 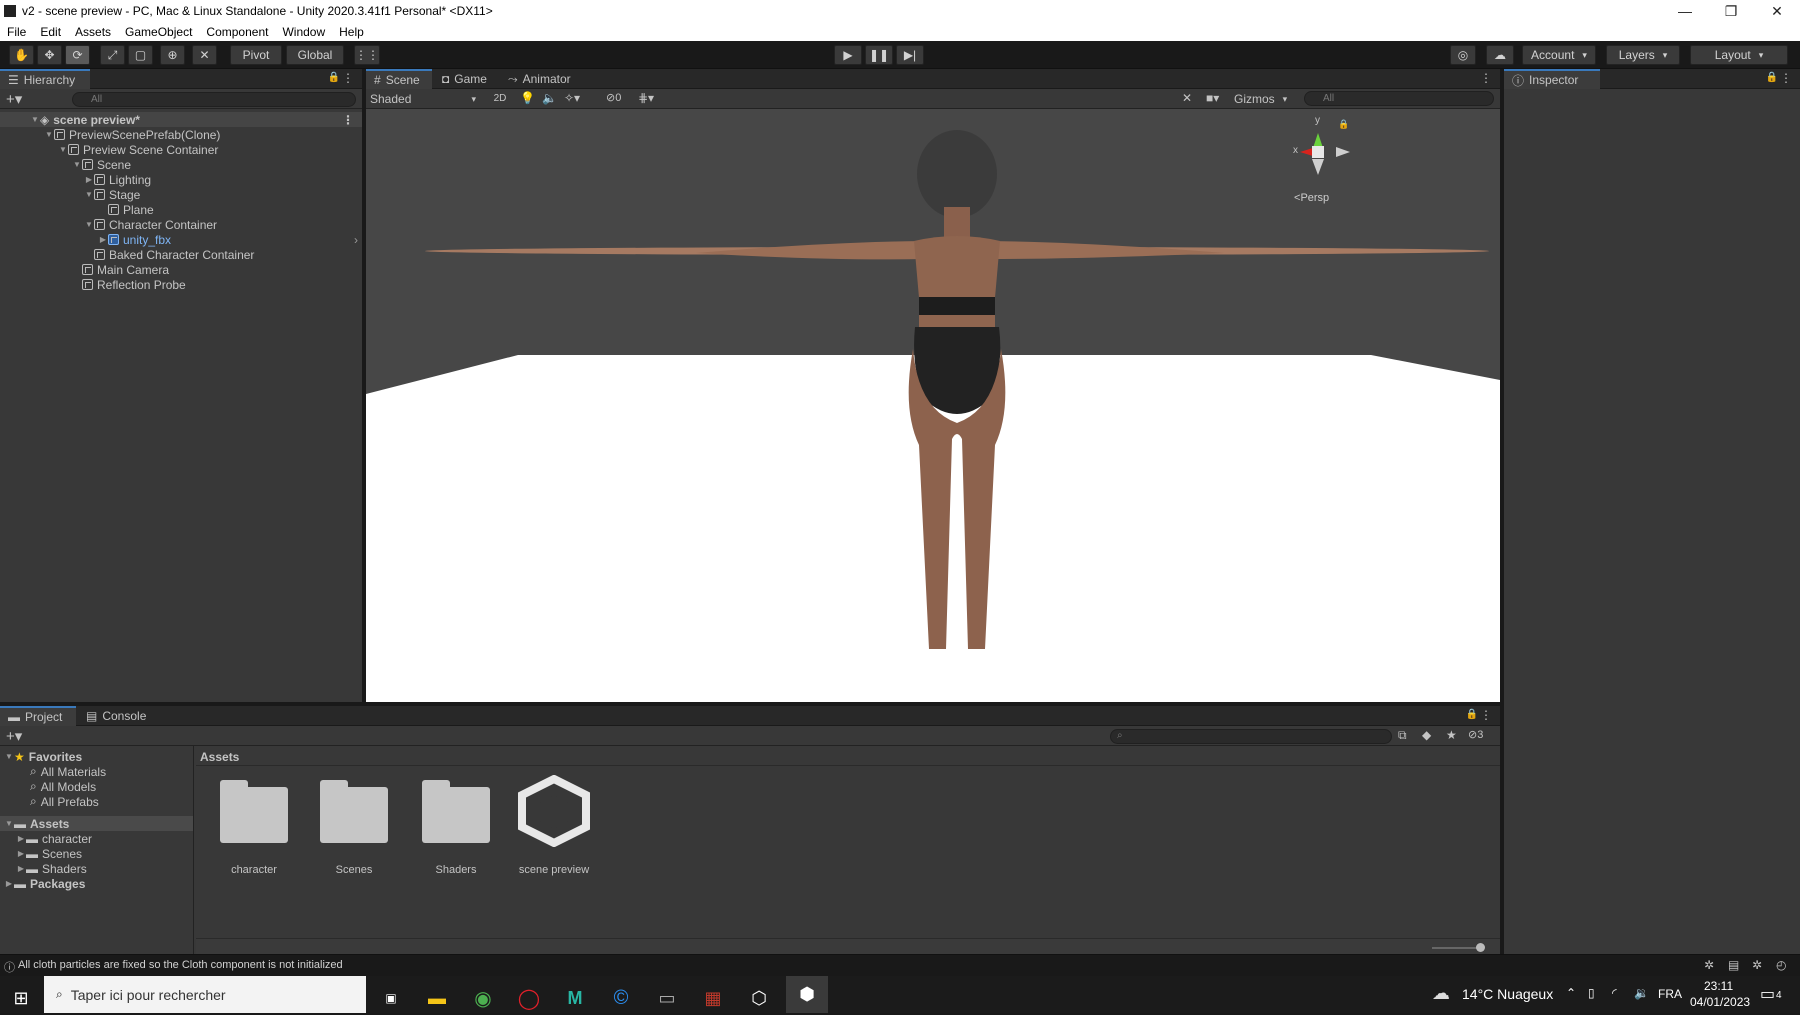 What do you see at coordinates (181, 164) in the screenshot?
I see `tree-item-scene: ▼ Scene` at bounding box center [181, 164].